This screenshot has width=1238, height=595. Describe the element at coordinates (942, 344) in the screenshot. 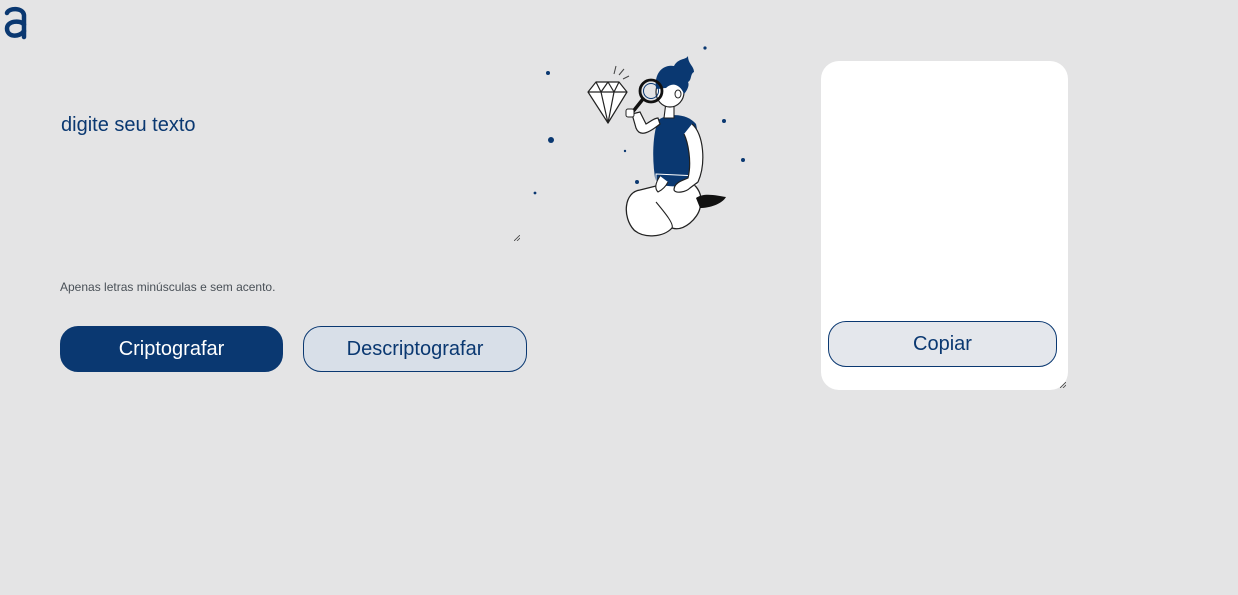

I see `copy-button: Copiar` at that location.